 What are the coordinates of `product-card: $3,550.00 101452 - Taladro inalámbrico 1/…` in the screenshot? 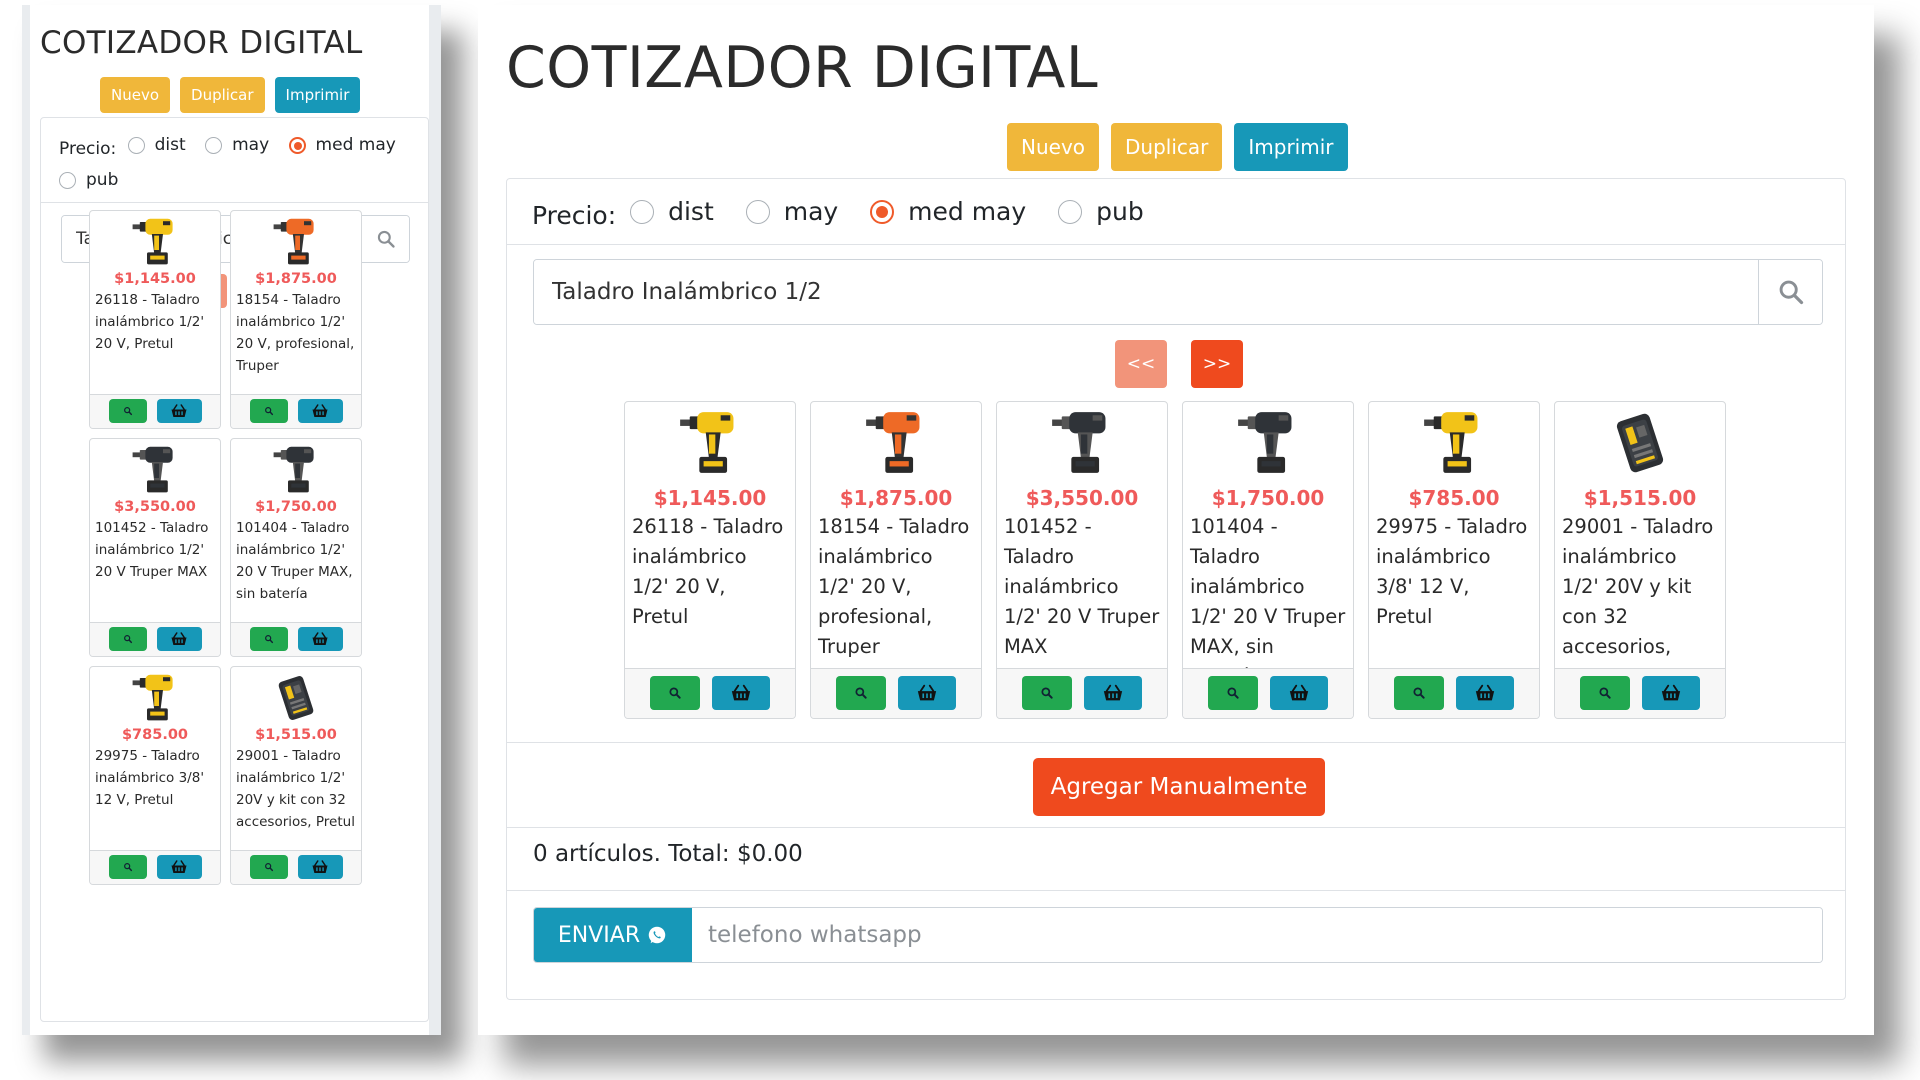 It's located at (1082, 560).